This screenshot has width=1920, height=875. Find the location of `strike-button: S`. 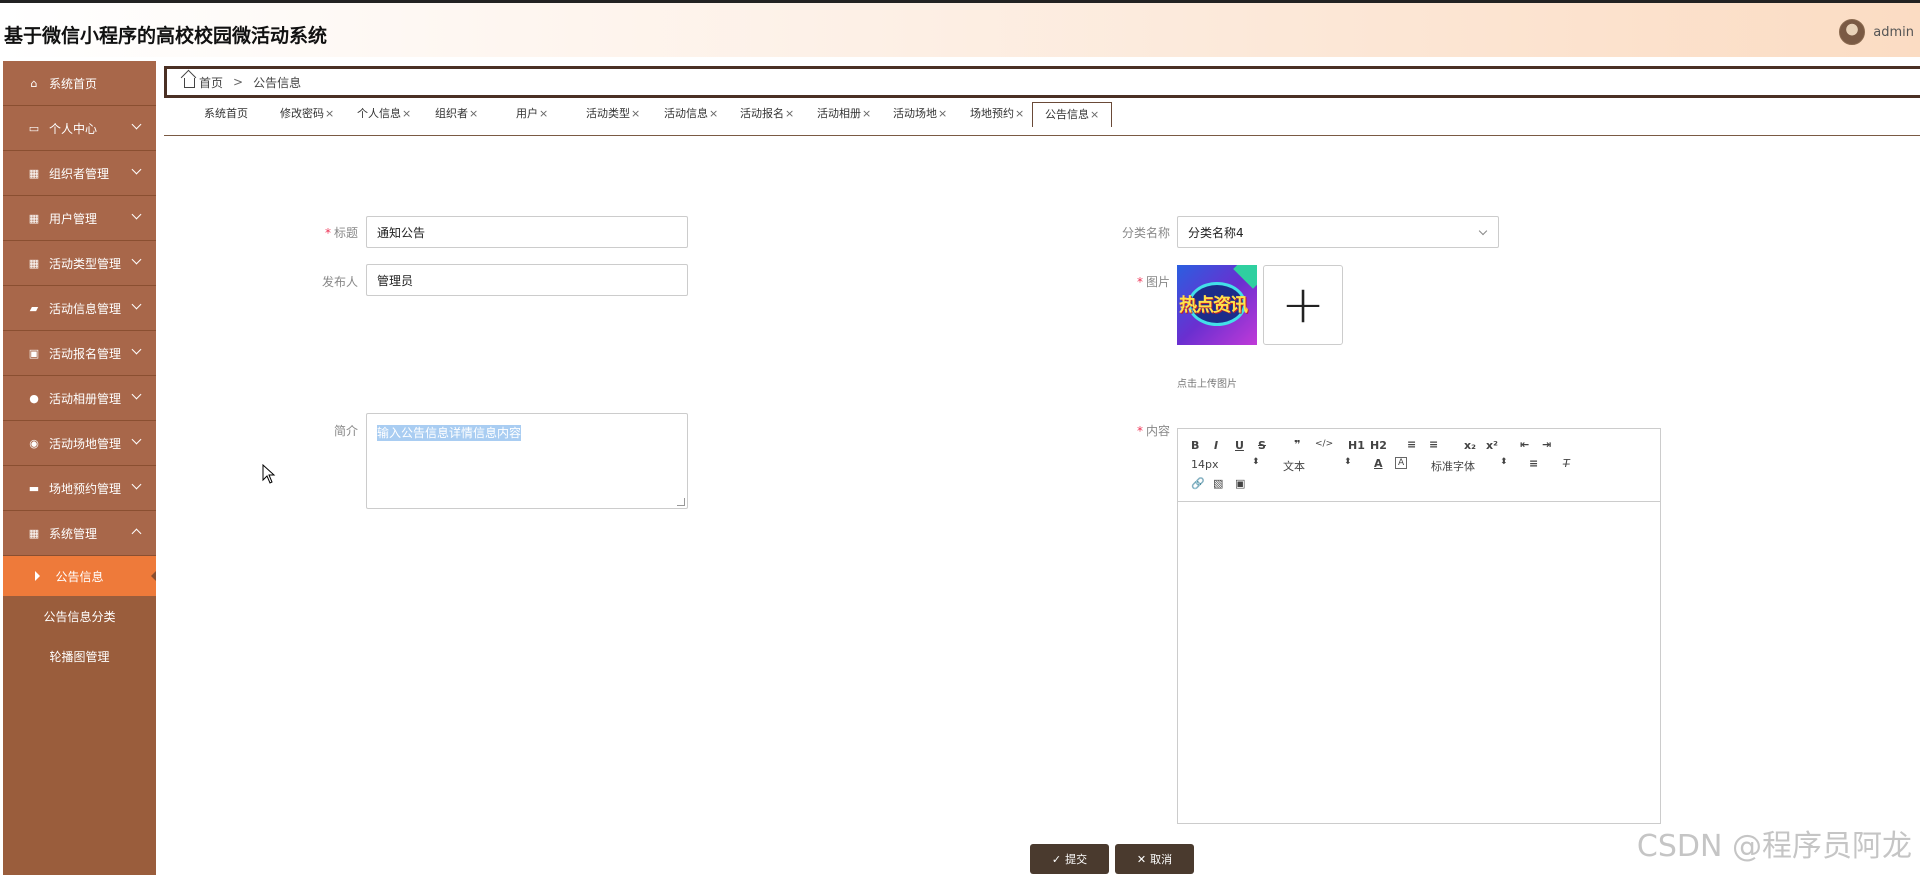

strike-button: S is located at coordinates (1262, 445).